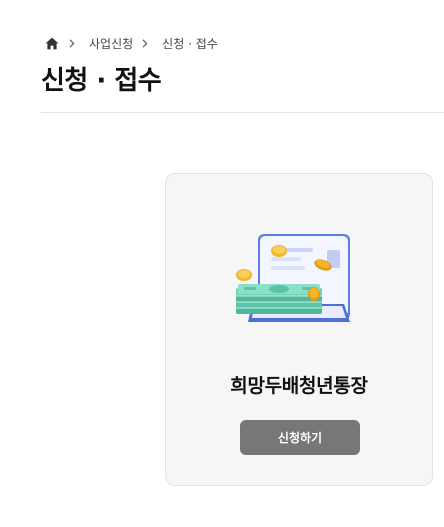 Image resolution: width=444 pixels, height=527 pixels. I want to click on breadcrumb-item-business-application: 사업신청, so click(111, 43).